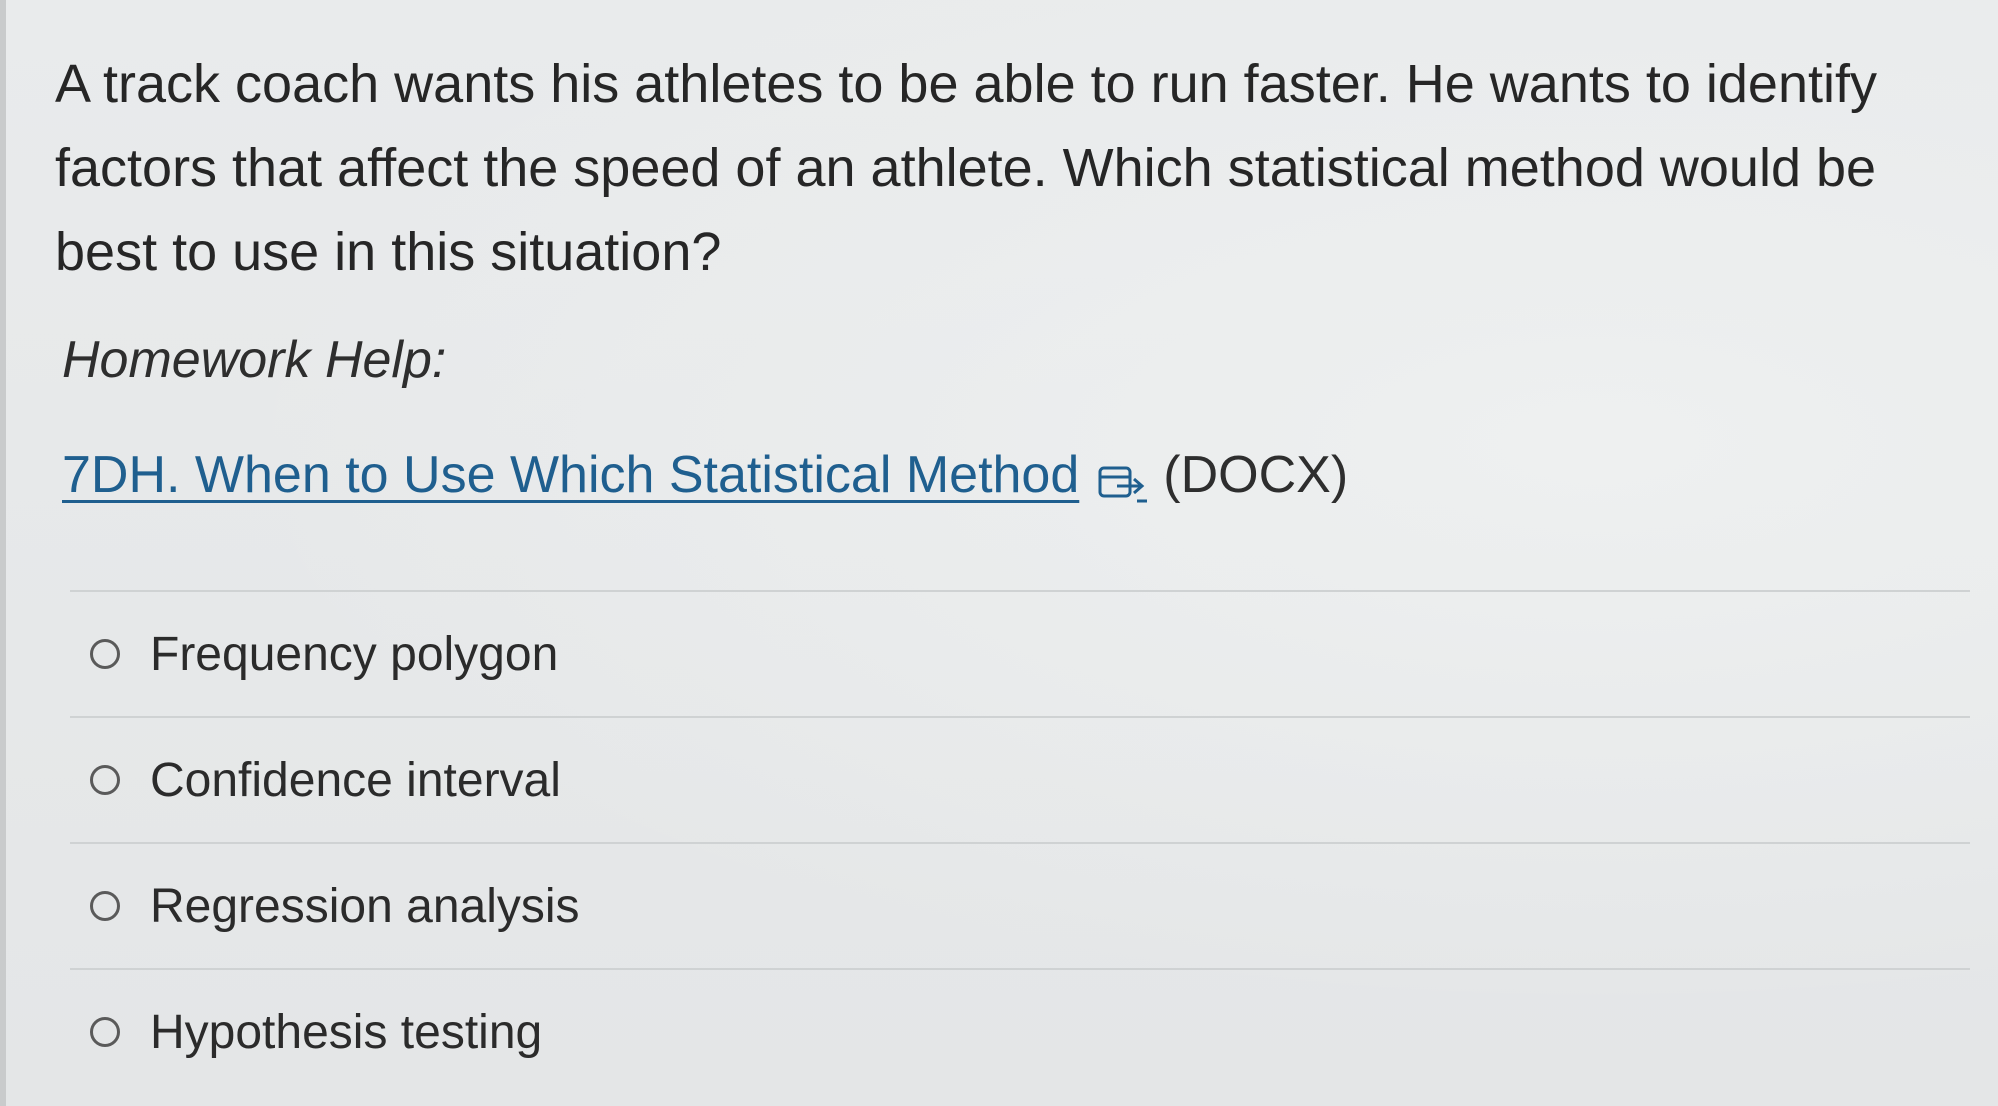  Describe the element at coordinates (355, 780) in the screenshot. I see `option-label: Confidence interval` at that location.